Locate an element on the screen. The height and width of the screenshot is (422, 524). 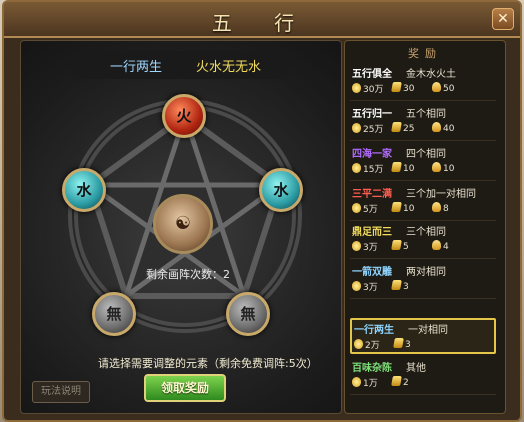
reward-item: 2万 is located at coordinates (367, 344).